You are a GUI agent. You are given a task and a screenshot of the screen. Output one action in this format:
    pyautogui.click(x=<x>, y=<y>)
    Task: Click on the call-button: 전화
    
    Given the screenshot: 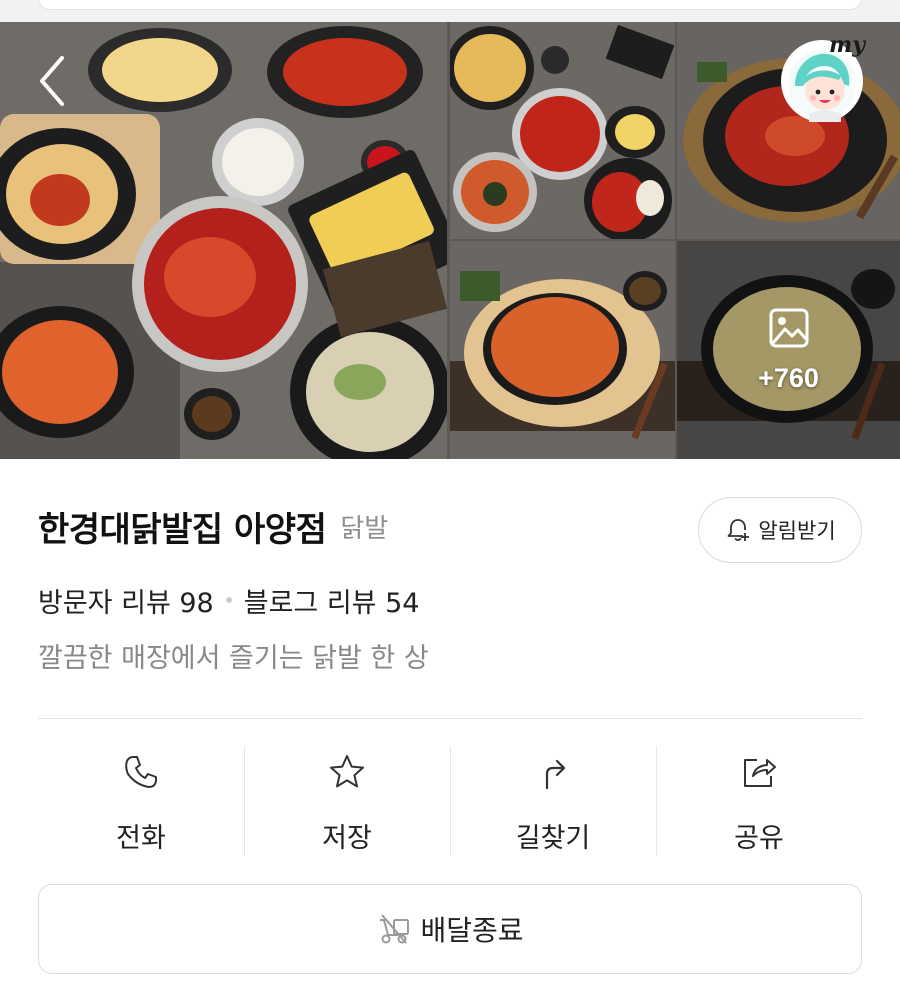 What is the action you would take?
    pyautogui.click(x=141, y=801)
    